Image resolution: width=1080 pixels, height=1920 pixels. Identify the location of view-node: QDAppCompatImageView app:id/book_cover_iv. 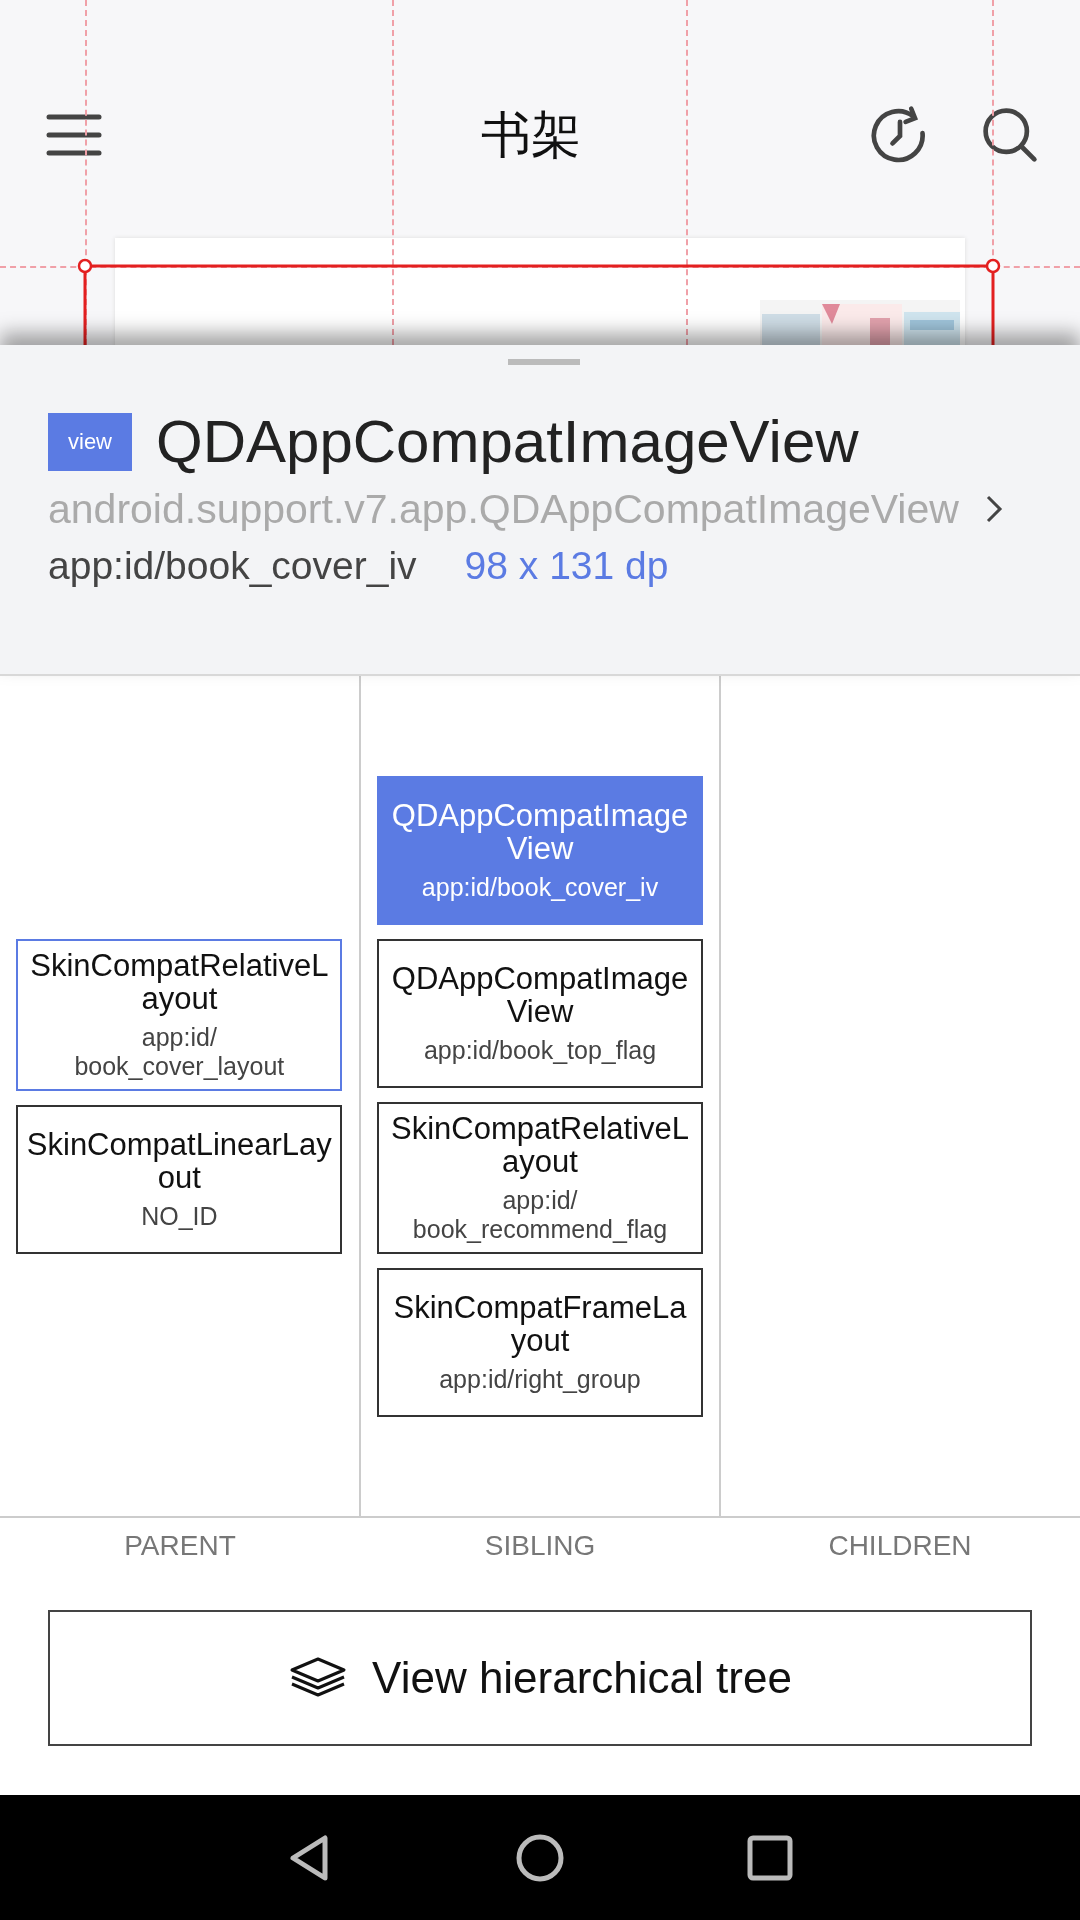
(540, 850).